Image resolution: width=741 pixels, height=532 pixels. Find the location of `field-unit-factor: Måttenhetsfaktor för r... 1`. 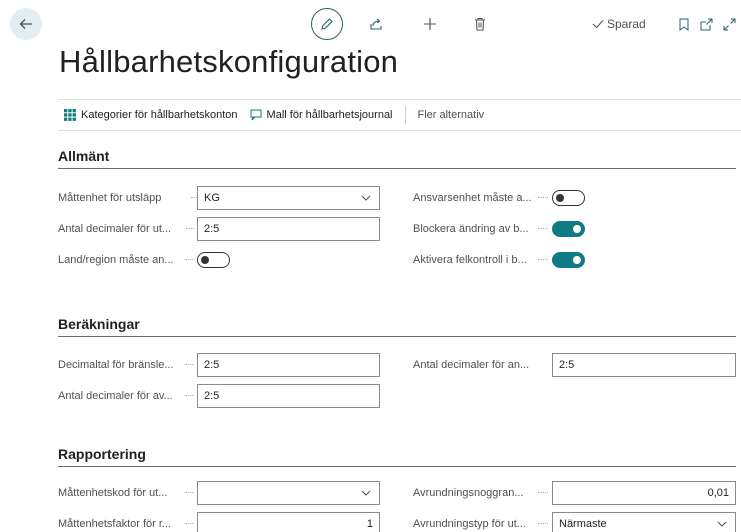

field-unit-factor: Måttenhetsfaktor för r... 1 is located at coordinates (219, 522).